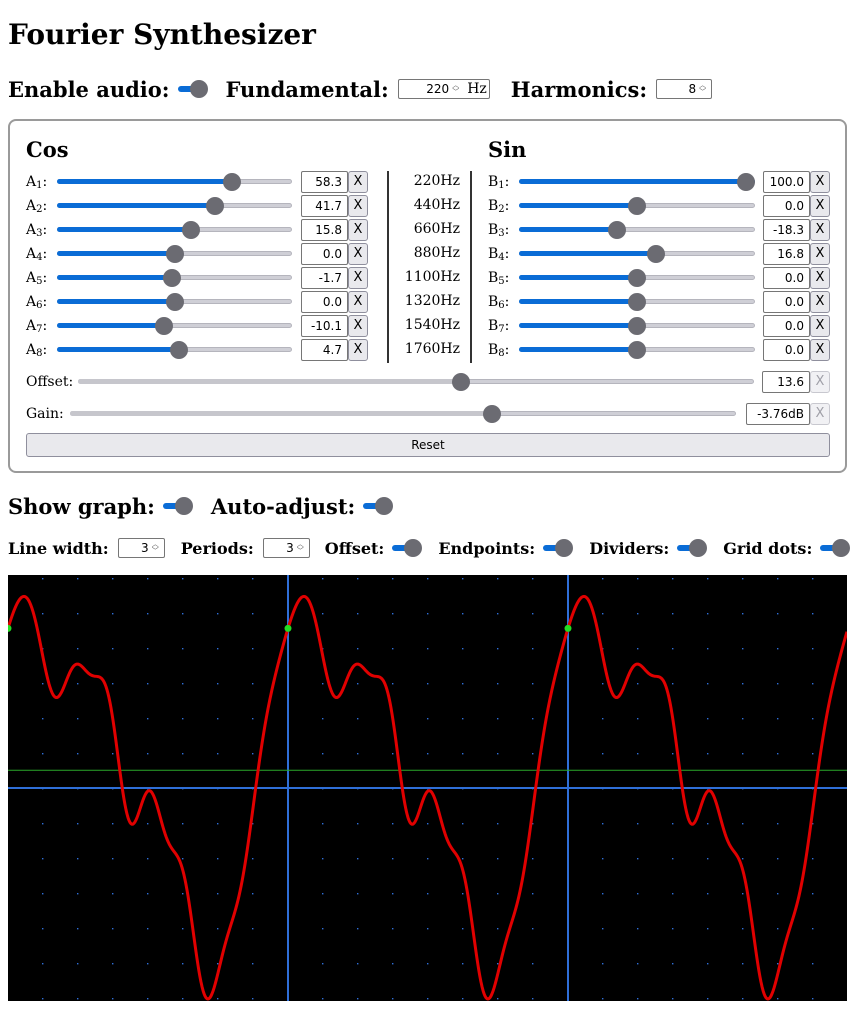  What do you see at coordinates (37, 278) in the screenshot?
I see `cos-label: A5:` at bounding box center [37, 278].